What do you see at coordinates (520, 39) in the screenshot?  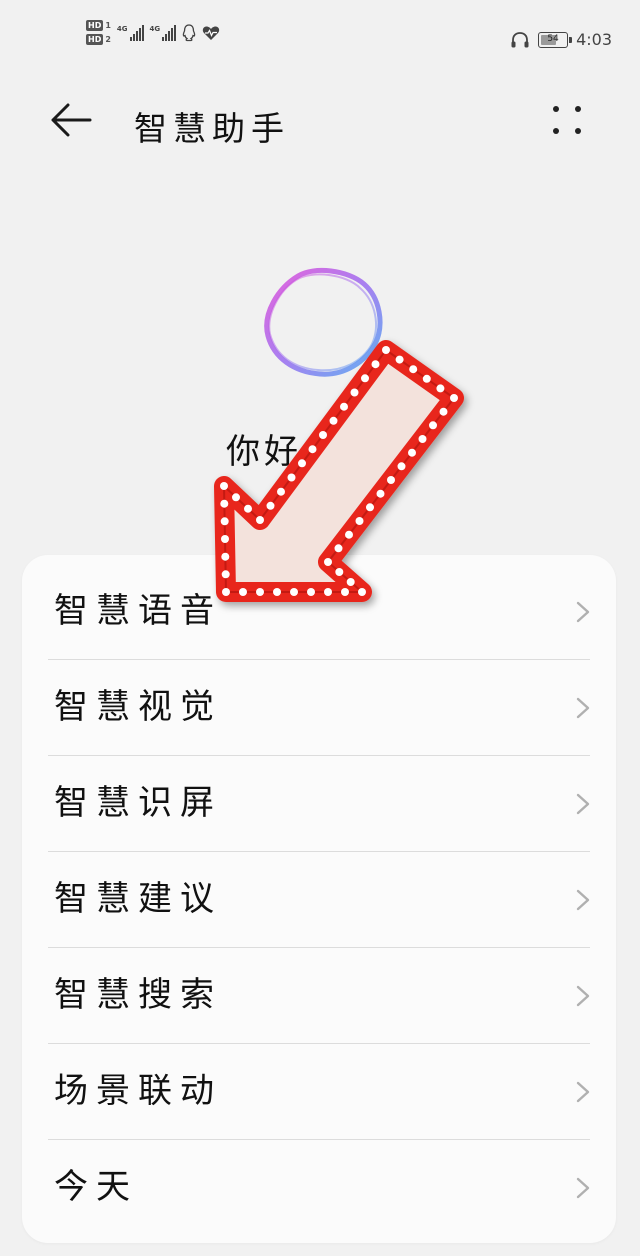 I see `headphones-icon` at bounding box center [520, 39].